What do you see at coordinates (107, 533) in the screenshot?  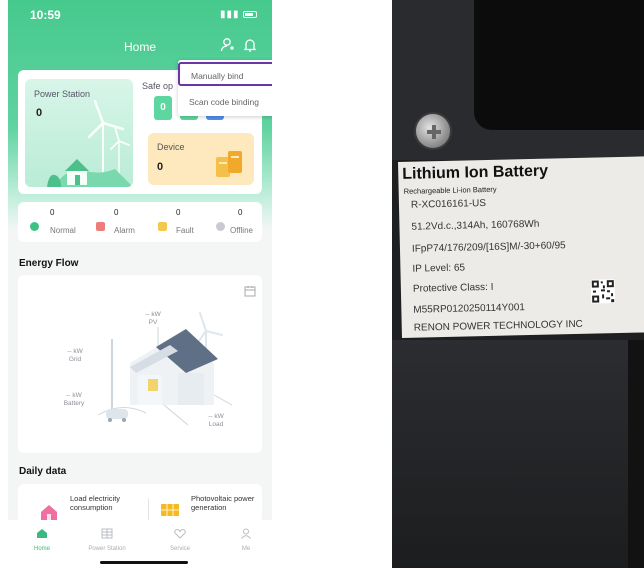 I see `grid-icon` at bounding box center [107, 533].